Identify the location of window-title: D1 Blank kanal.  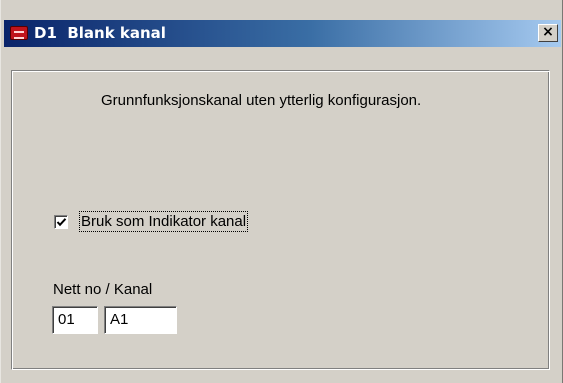
(100, 33).